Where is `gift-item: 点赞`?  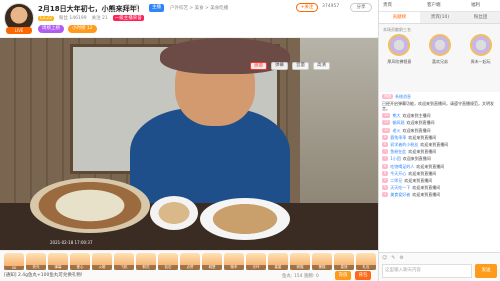 gift-item: 点赞 is located at coordinates (190, 261).